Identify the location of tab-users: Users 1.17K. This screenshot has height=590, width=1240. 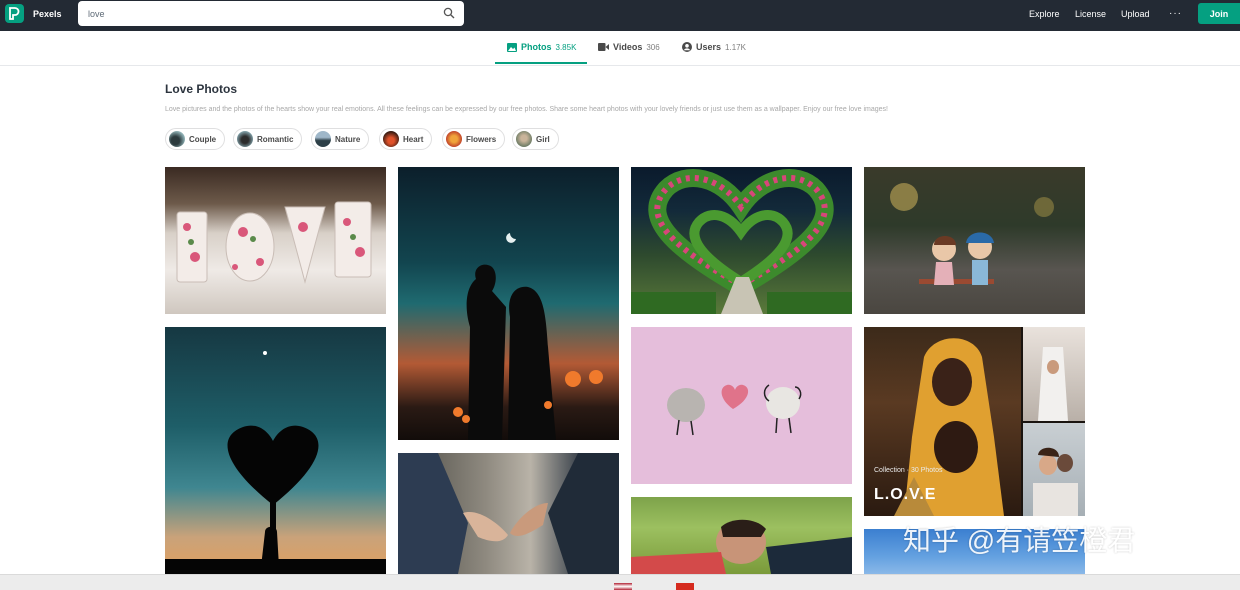
(714, 47).